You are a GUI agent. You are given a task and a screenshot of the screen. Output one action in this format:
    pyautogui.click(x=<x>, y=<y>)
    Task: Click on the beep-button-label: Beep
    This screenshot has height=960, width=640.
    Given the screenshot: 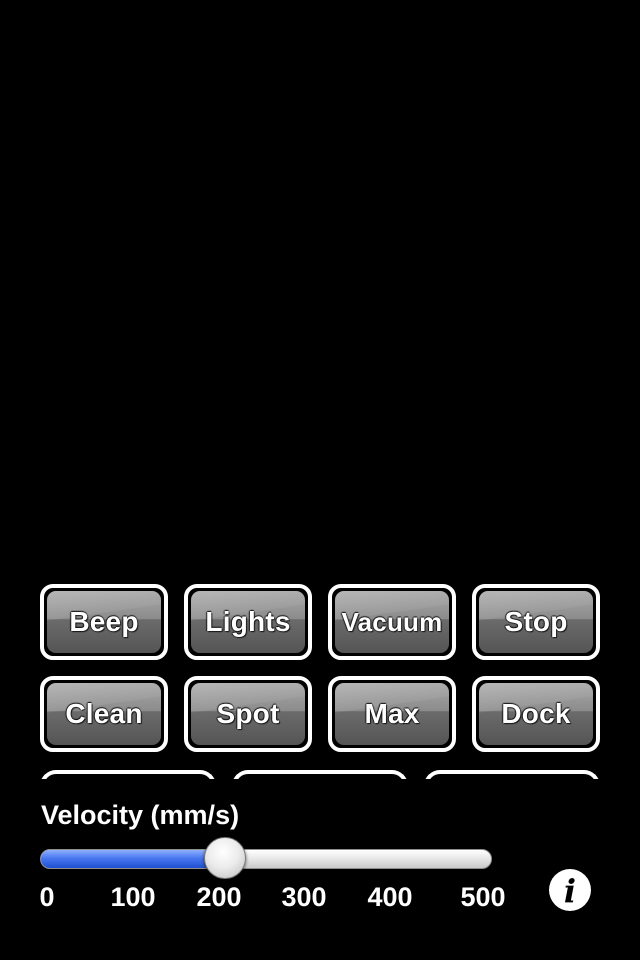 What is the action you would take?
    pyautogui.click(x=104, y=621)
    